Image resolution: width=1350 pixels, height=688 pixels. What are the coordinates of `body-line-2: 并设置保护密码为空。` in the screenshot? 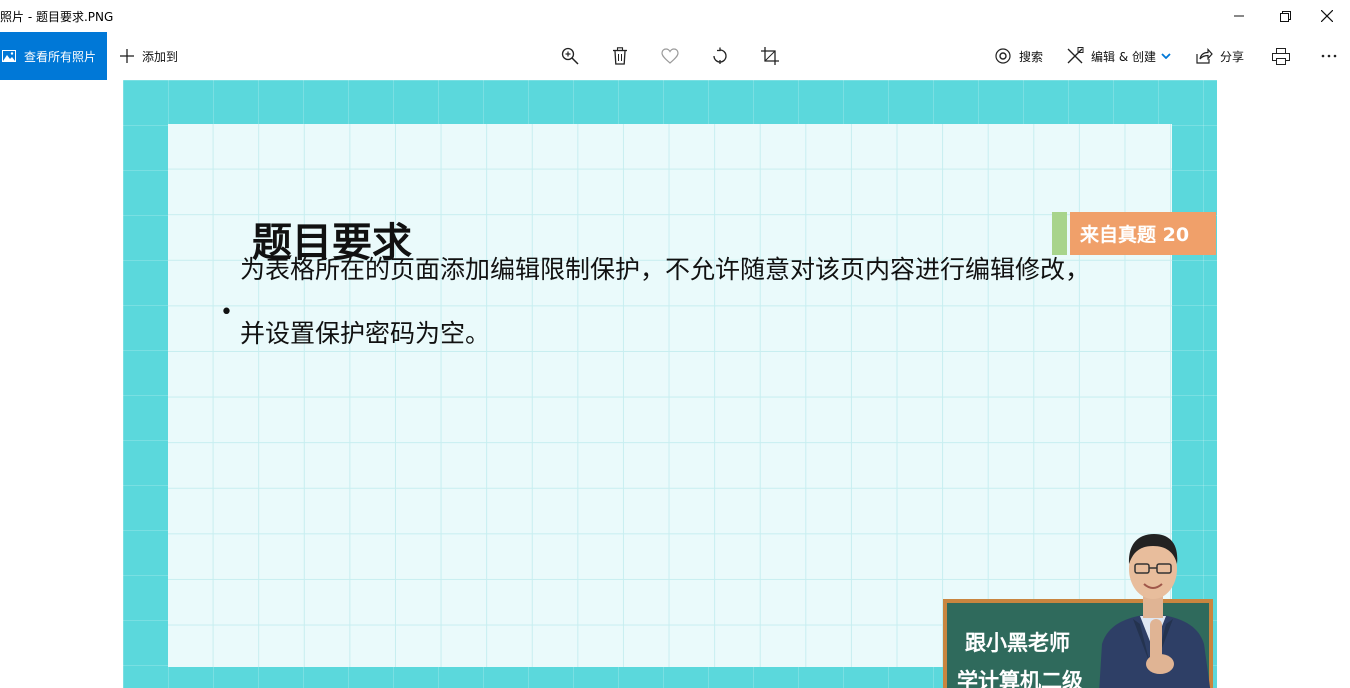 It's located at (365, 333).